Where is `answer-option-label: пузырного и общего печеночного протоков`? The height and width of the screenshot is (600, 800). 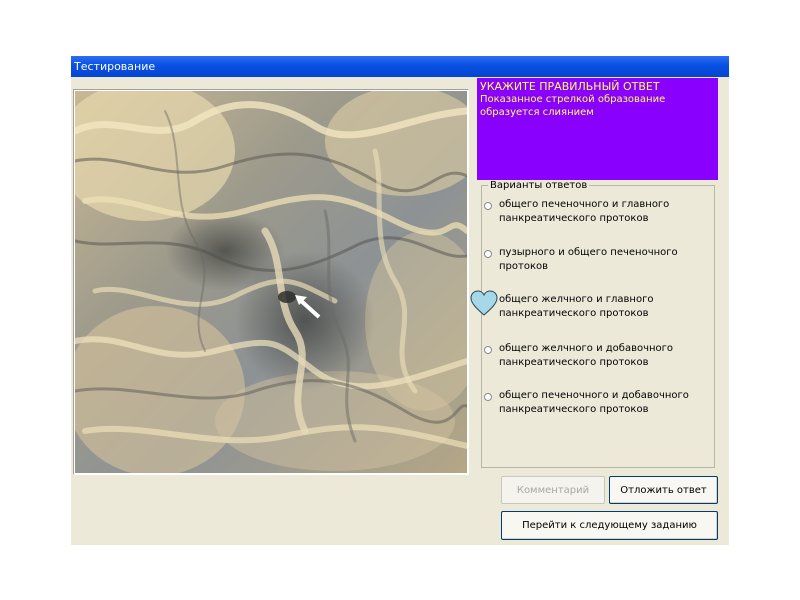 answer-option-label: пузырного и общего печеночного протоков is located at coordinates (588, 259).